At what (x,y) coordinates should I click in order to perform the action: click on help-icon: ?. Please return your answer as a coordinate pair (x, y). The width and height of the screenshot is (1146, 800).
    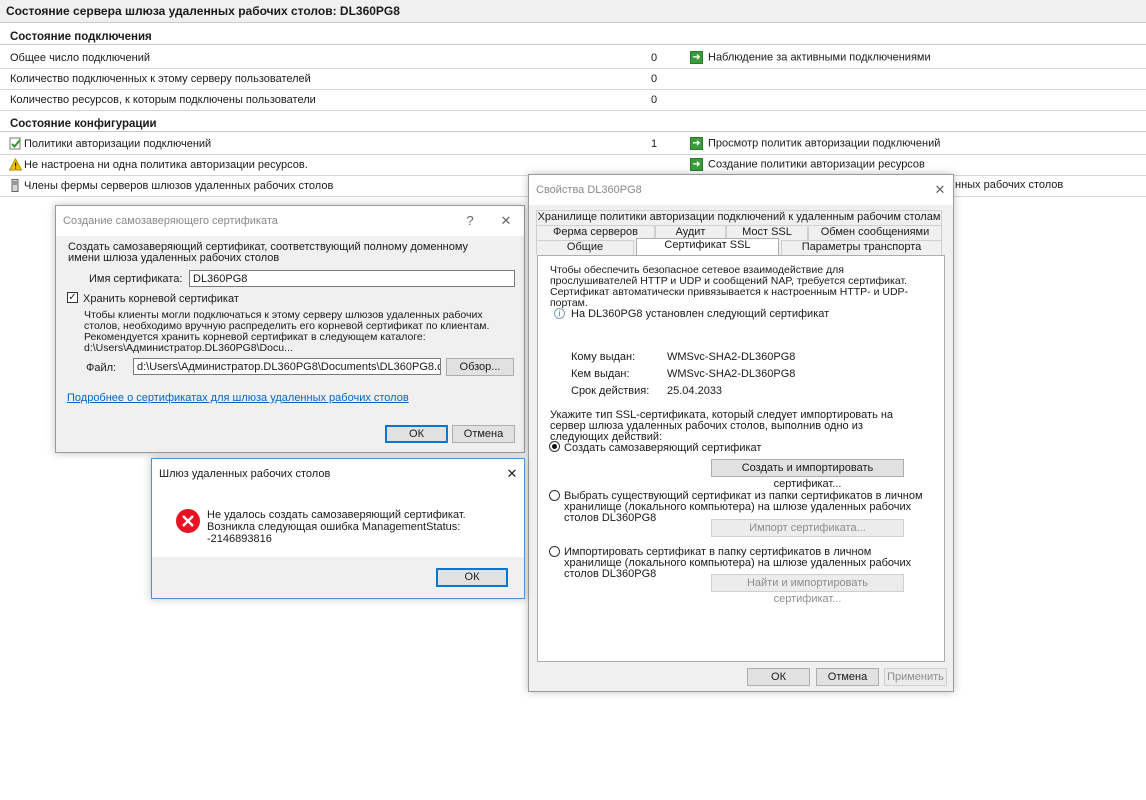
    Looking at the image, I should click on (470, 220).